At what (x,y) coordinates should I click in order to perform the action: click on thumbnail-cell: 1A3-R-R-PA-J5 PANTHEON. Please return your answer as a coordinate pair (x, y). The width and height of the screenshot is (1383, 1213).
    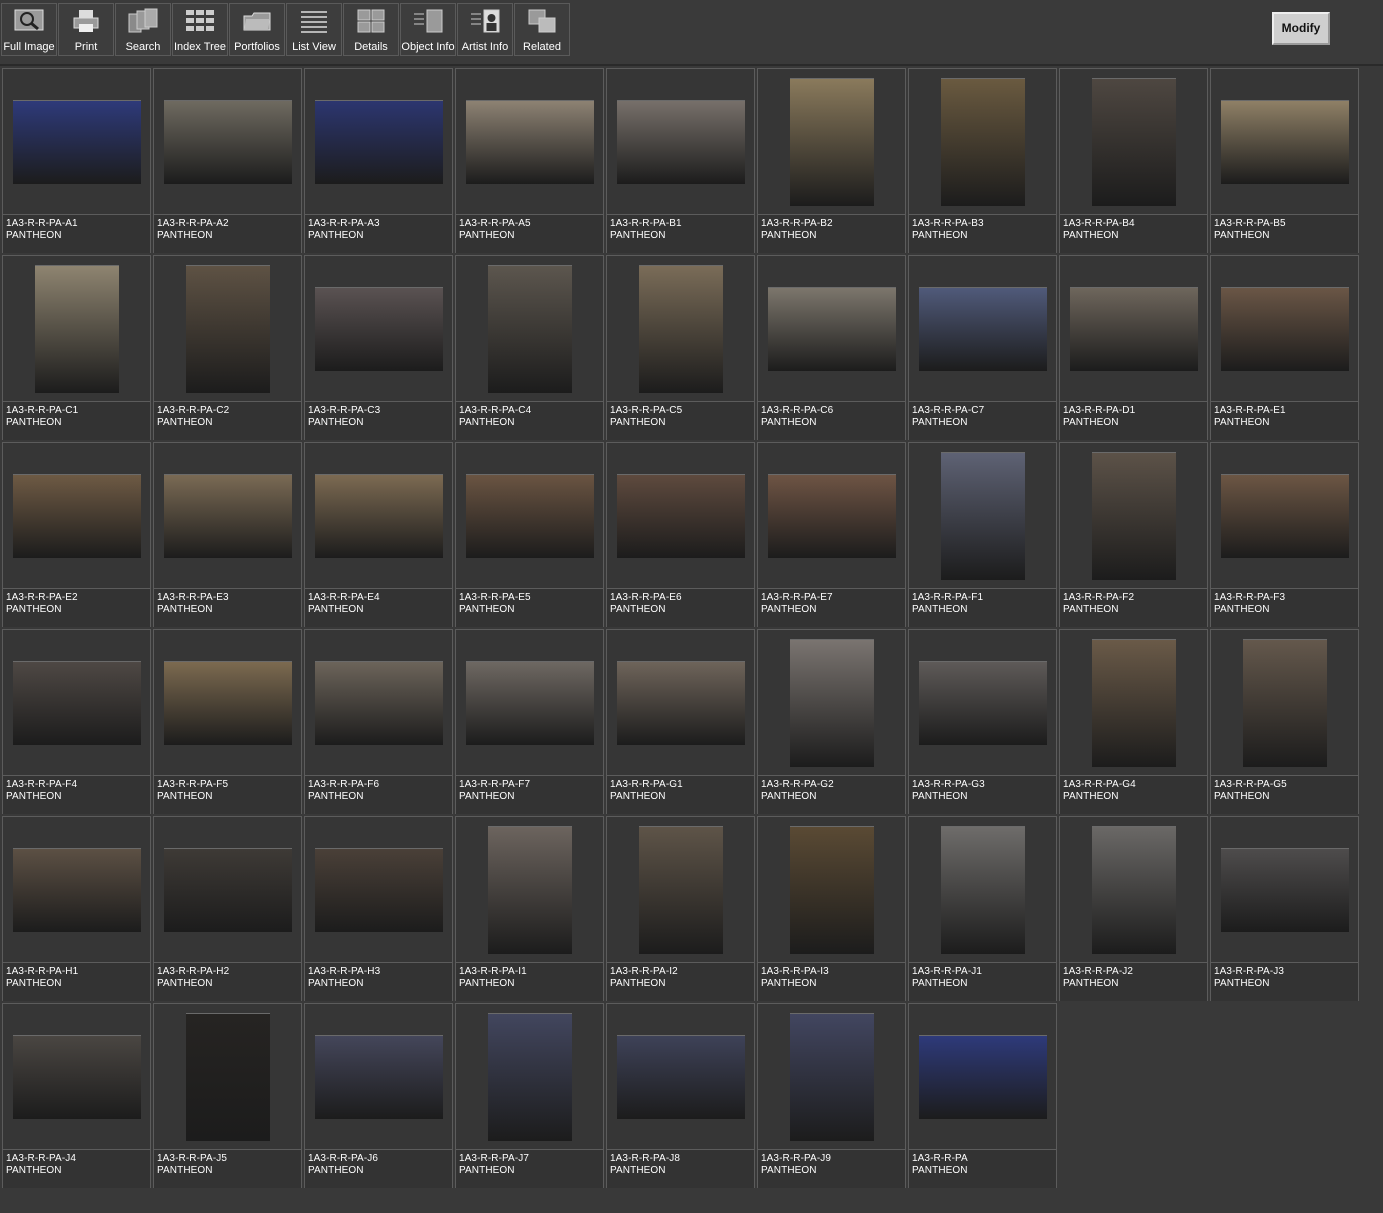
    Looking at the image, I should click on (227, 1095).